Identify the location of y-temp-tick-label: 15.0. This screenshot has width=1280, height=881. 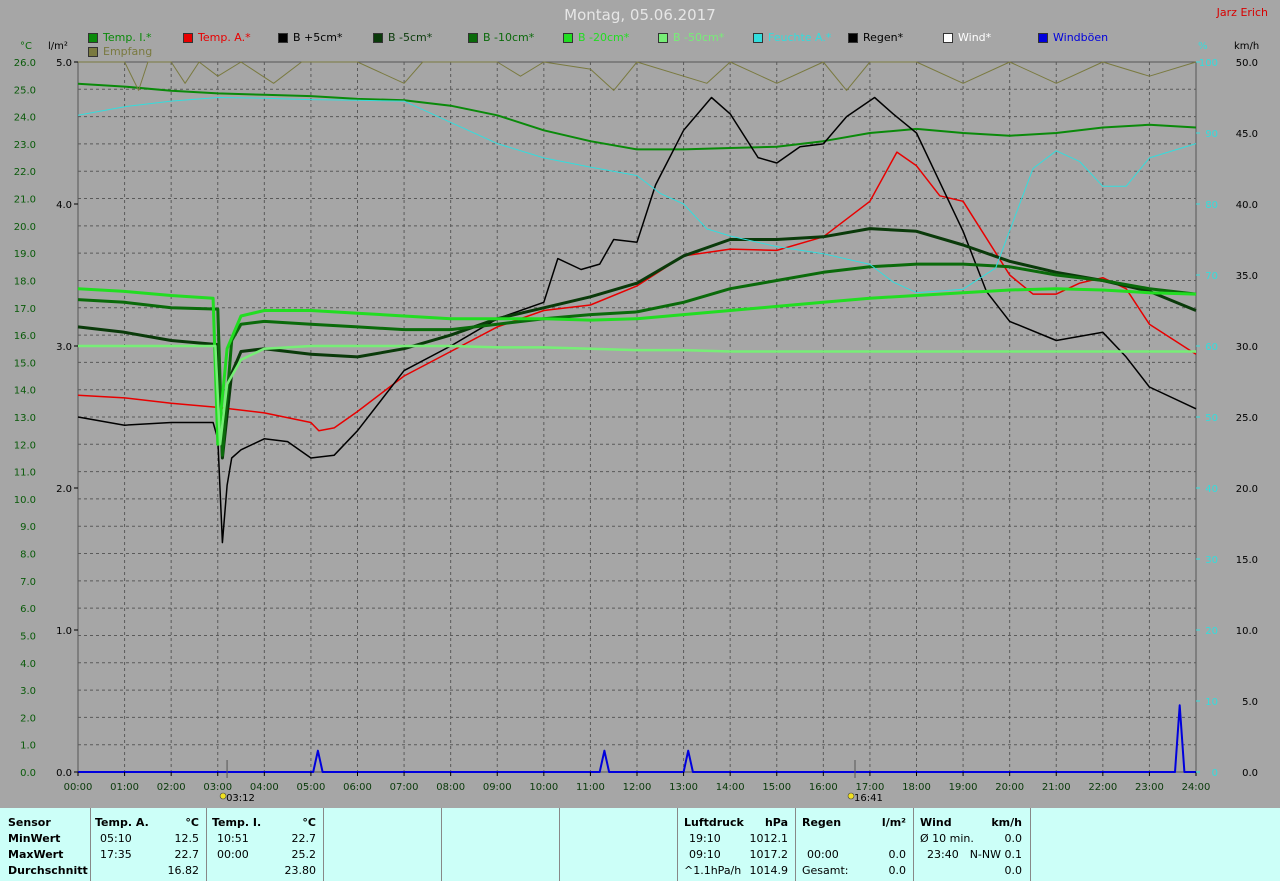
(25, 363).